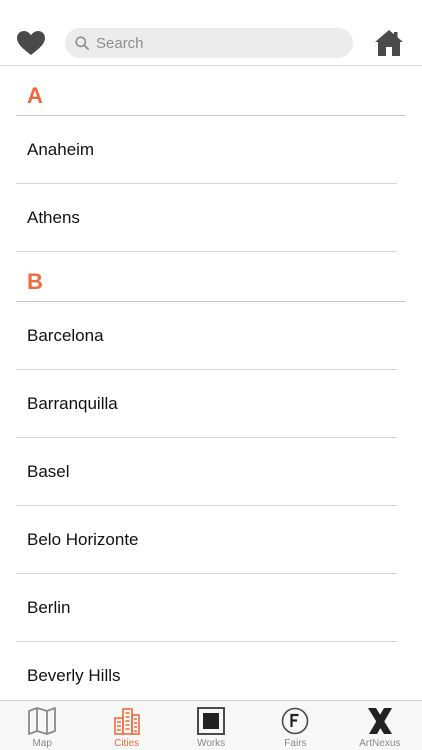 The width and height of the screenshot is (422, 750). I want to click on section-letter: A, so click(35, 95).